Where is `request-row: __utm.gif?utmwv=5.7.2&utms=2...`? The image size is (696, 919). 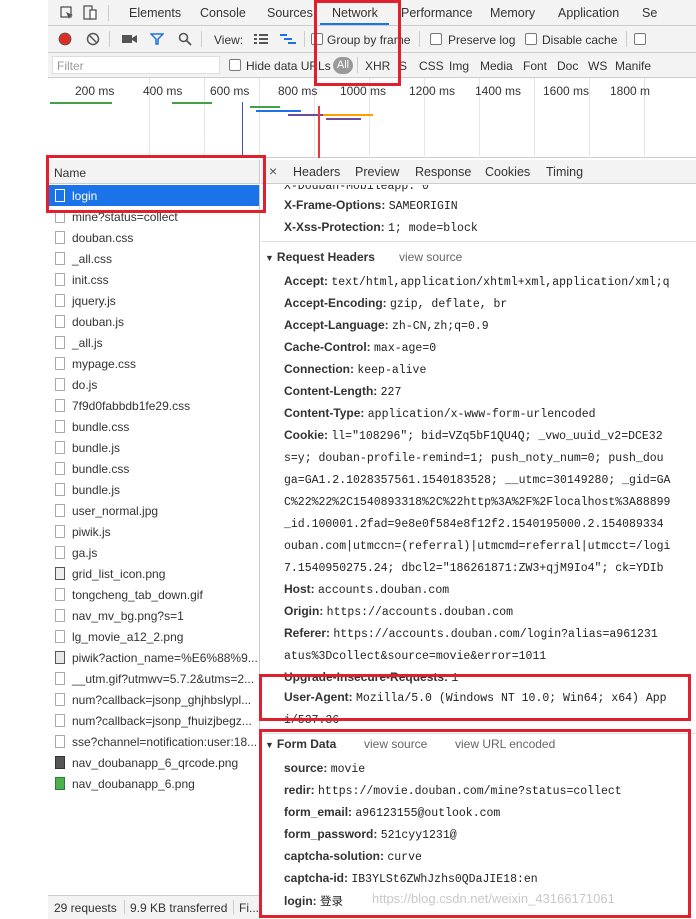 request-row: __utm.gif?utmwv=5.7.2&utms=2... is located at coordinates (153, 678).